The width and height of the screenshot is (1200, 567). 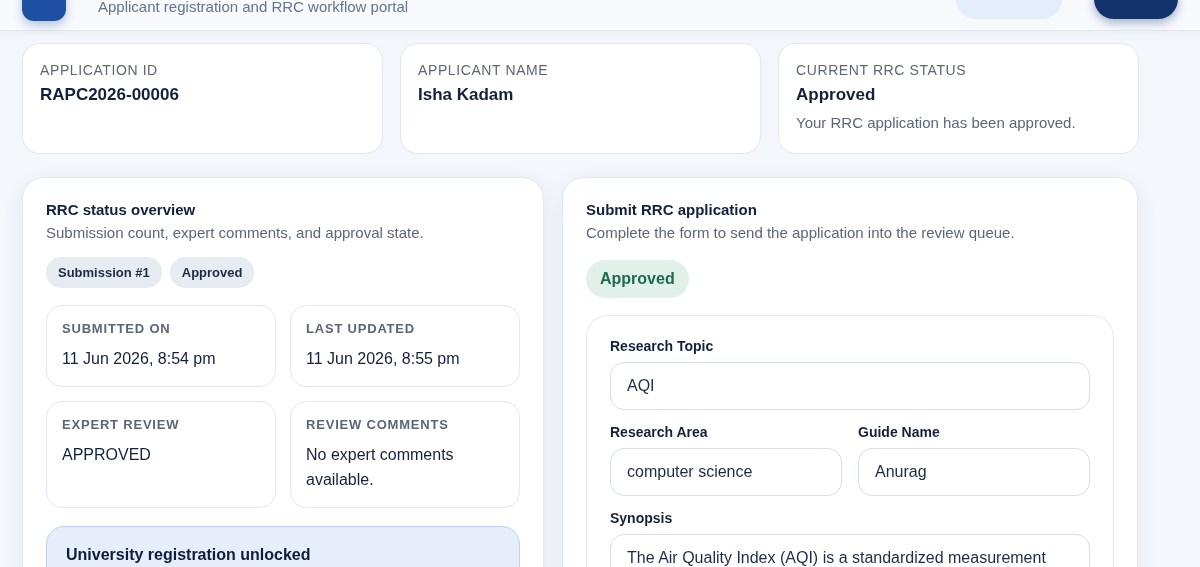 What do you see at coordinates (361, 328) in the screenshot?
I see `detail-label: LAST UPDATED` at bounding box center [361, 328].